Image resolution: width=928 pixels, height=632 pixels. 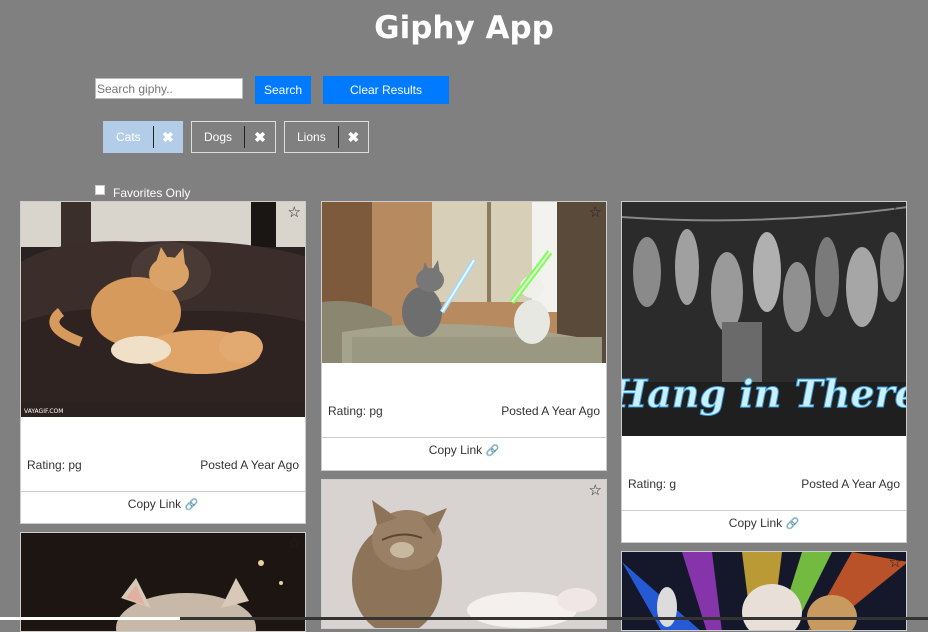 I want to click on tag-cats: Cats ✖, so click(x=143, y=137).